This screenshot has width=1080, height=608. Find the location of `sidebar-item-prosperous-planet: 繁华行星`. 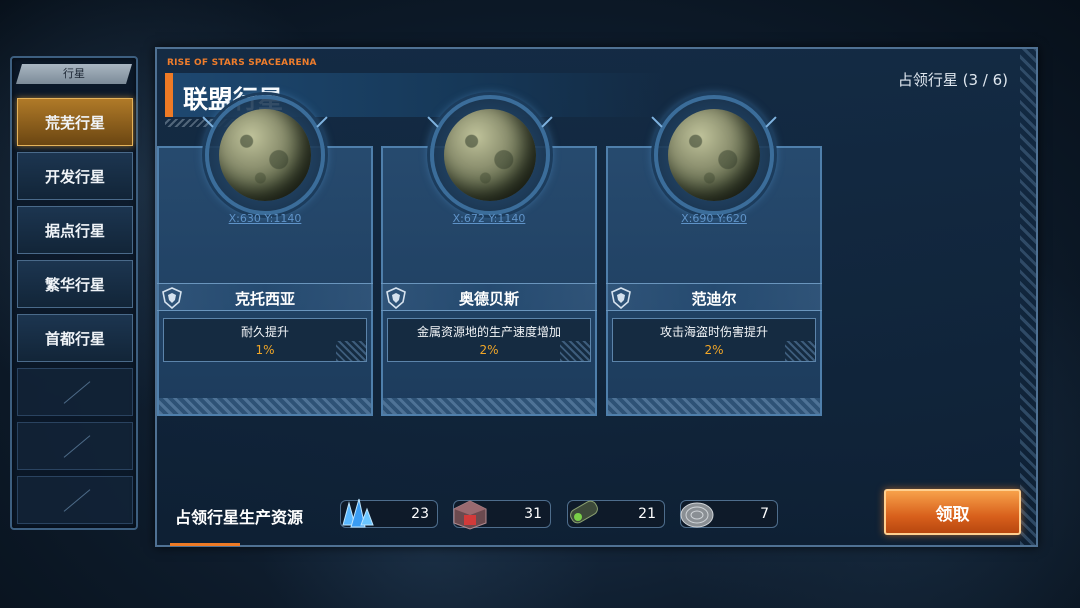

sidebar-item-prosperous-planet: 繁华行星 is located at coordinates (75, 284).